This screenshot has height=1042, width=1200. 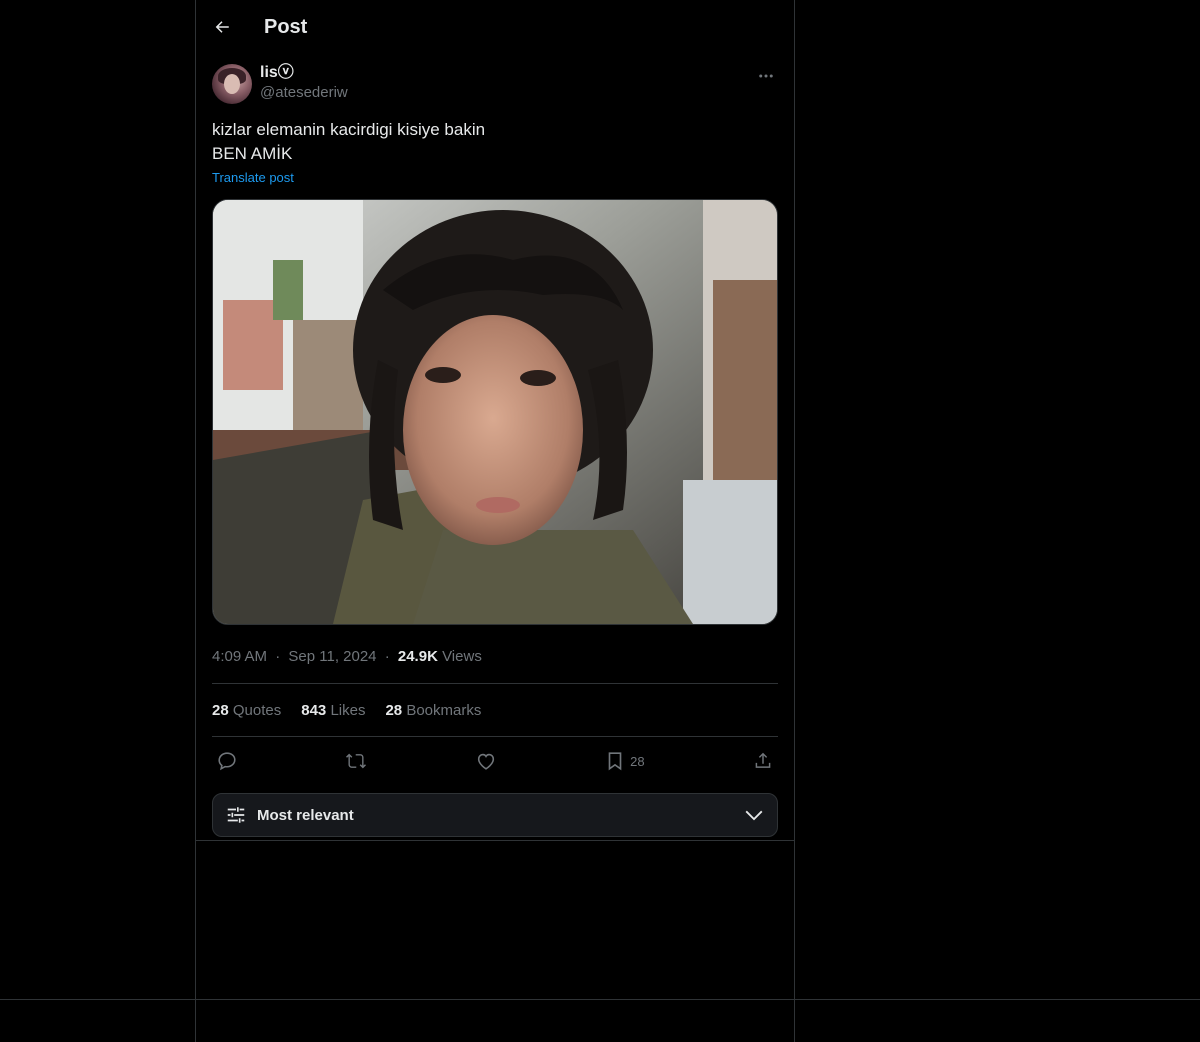 What do you see at coordinates (495, 84) in the screenshot?
I see `author-row: lisⓥ @atesederiw` at bounding box center [495, 84].